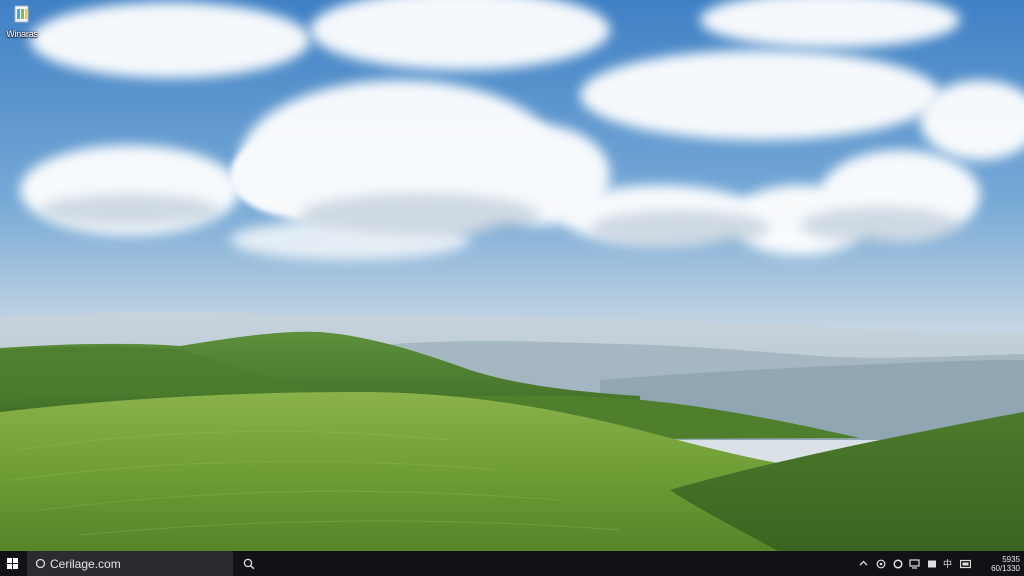  What do you see at coordinates (897, 563) in the screenshot?
I see `settings-icon` at bounding box center [897, 563].